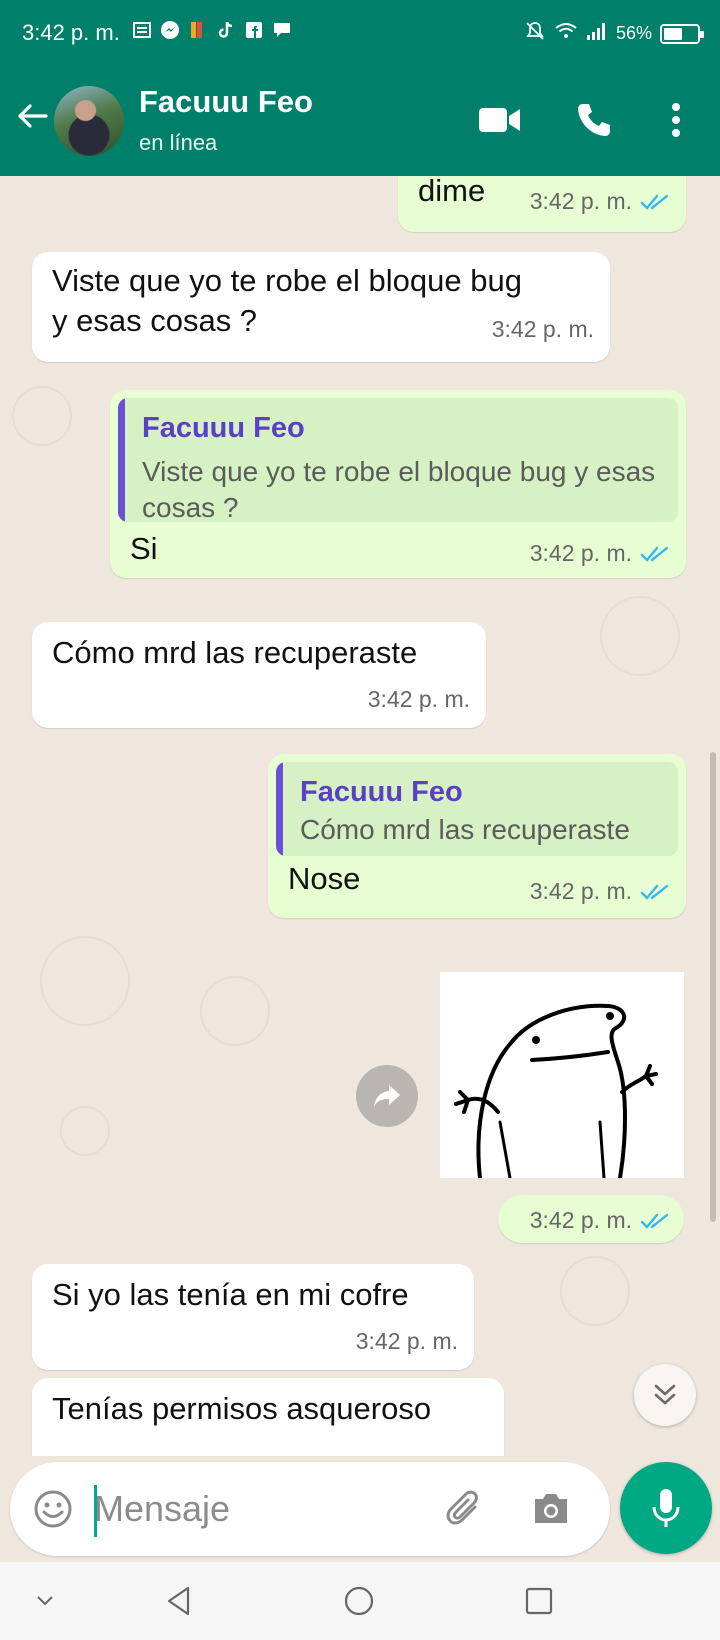  I want to click on forward-button, so click(387, 1096).